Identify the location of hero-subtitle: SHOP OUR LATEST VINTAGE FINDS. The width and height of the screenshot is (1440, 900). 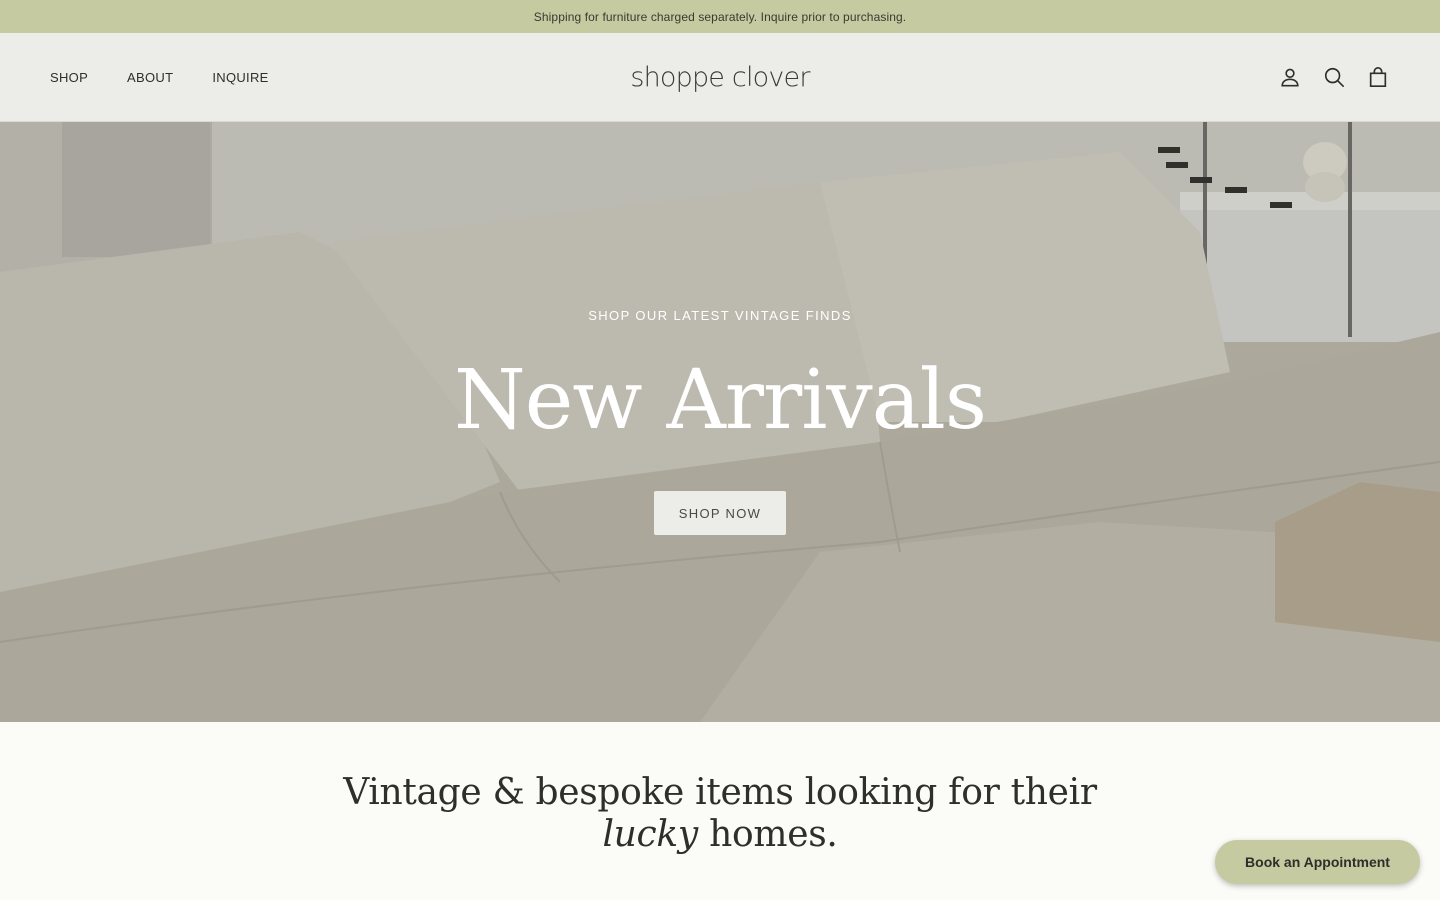
(720, 315).